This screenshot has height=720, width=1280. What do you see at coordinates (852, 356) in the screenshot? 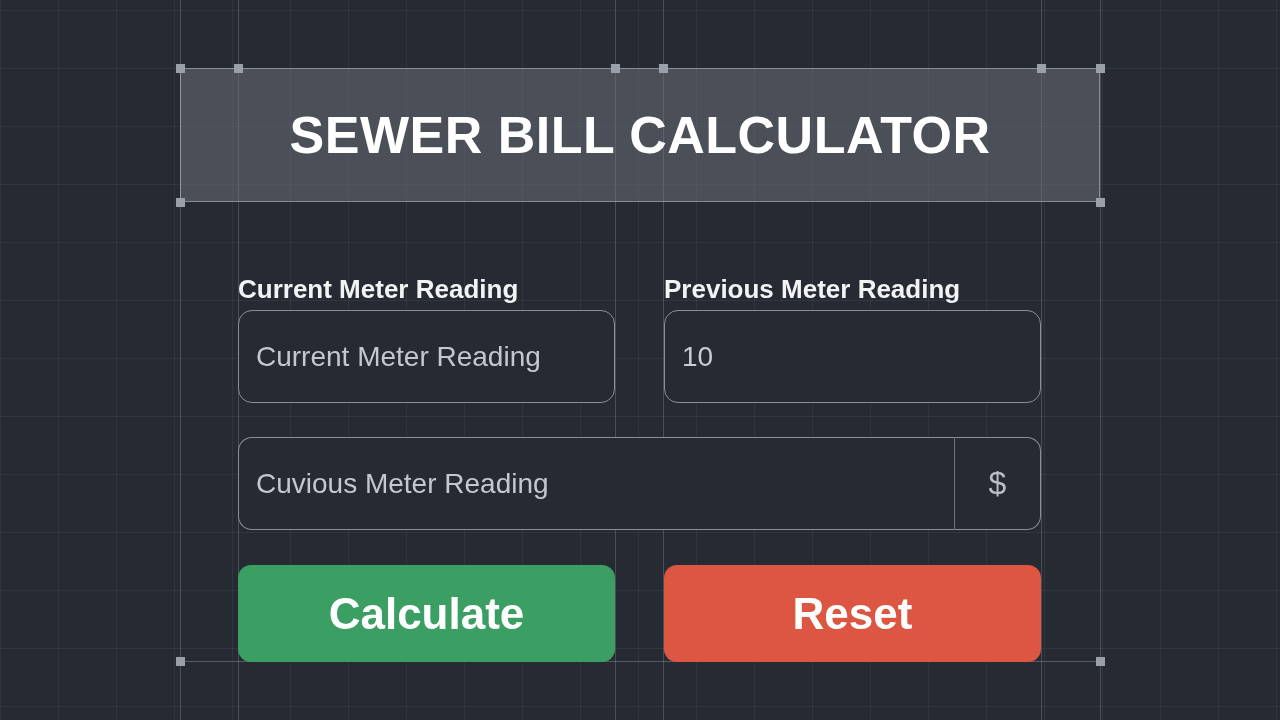
I see `meter-reading-input: 10` at bounding box center [852, 356].